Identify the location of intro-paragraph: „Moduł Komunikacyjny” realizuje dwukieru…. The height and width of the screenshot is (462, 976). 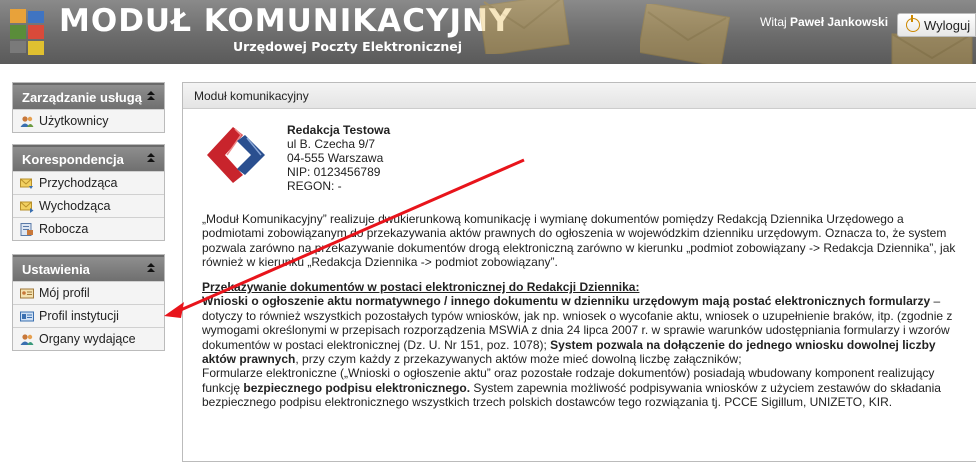
(579, 241).